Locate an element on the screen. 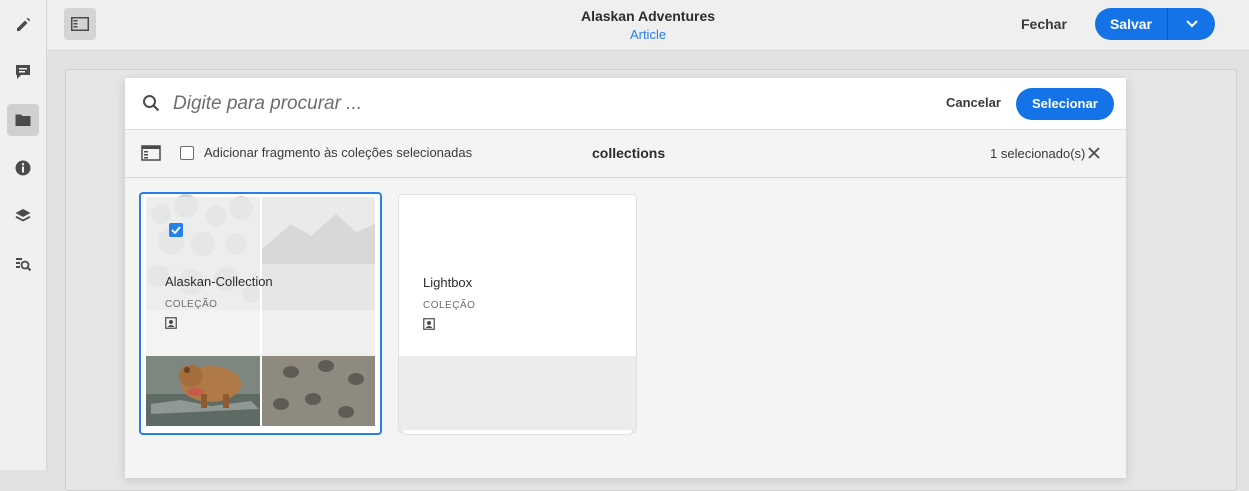 This screenshot has width=1249, height=491. close-button: Fechar is located at coordinates (1044, 24).